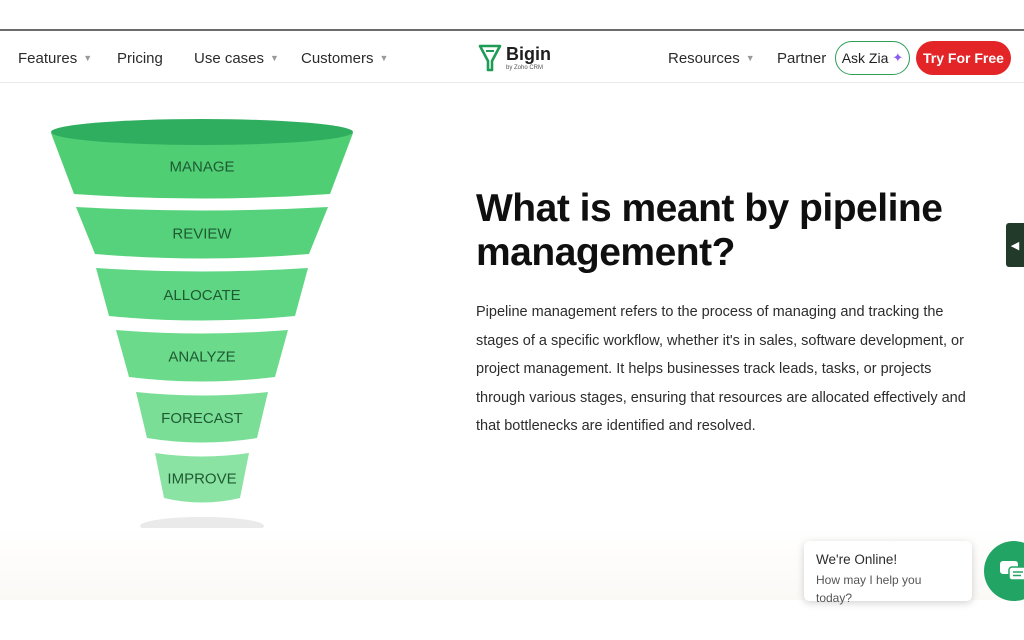  Describe the element at coordinates (202, 132) in the screenshot. I see `funnel-rim` at that location.